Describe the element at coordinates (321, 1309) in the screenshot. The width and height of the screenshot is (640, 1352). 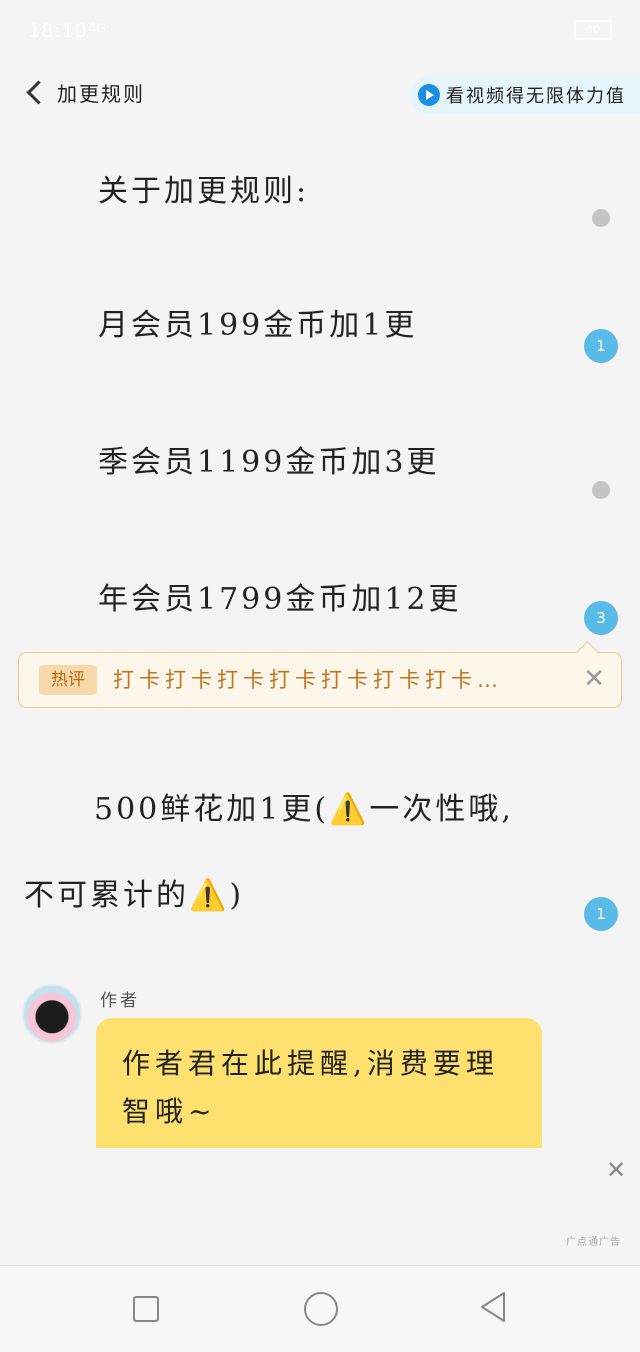
I see `home-icon` at that location.